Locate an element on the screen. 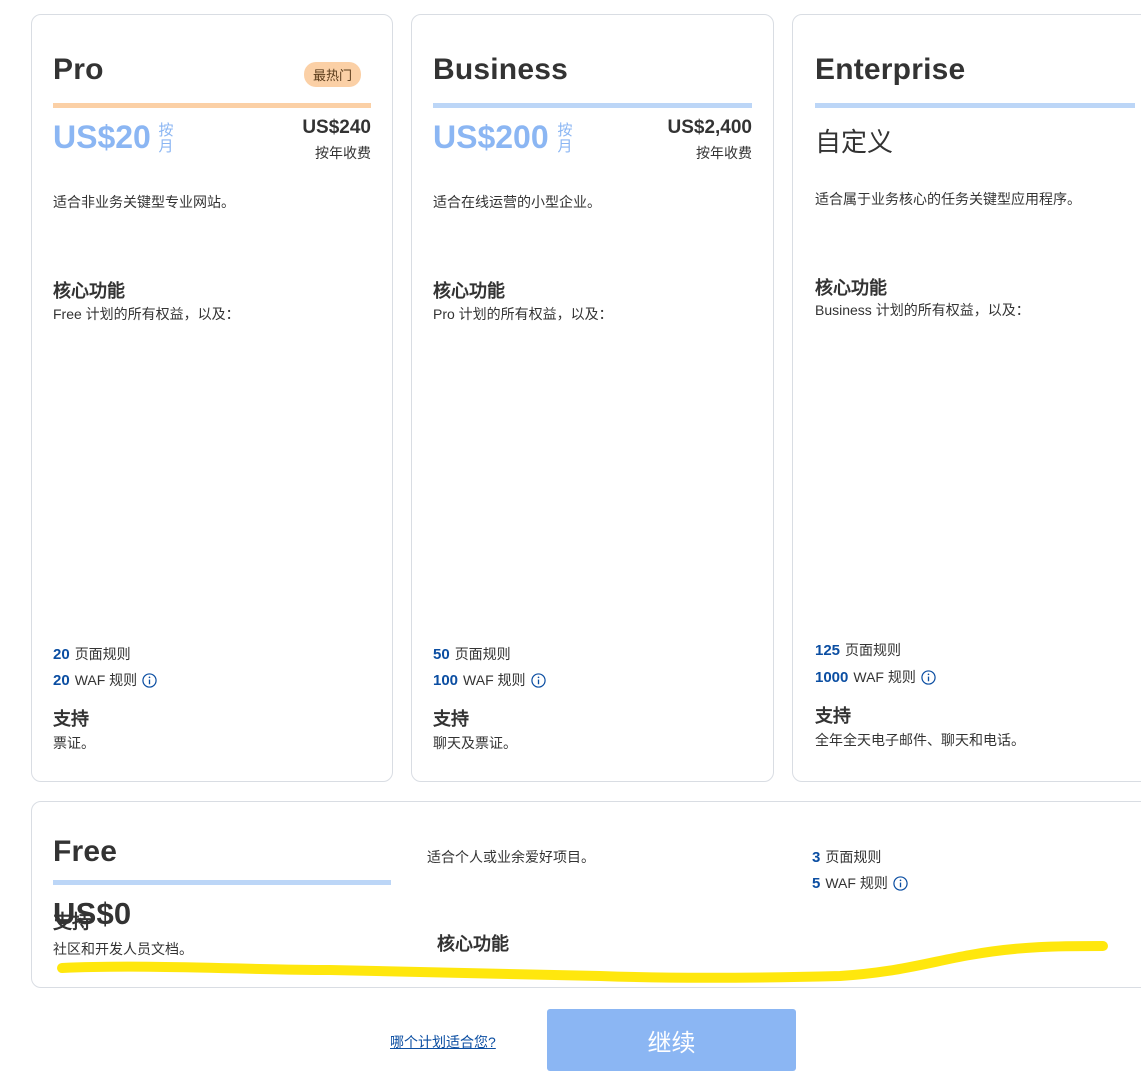  waf-rules: 5 WAF 规则 is located at coordinates (860, 883).